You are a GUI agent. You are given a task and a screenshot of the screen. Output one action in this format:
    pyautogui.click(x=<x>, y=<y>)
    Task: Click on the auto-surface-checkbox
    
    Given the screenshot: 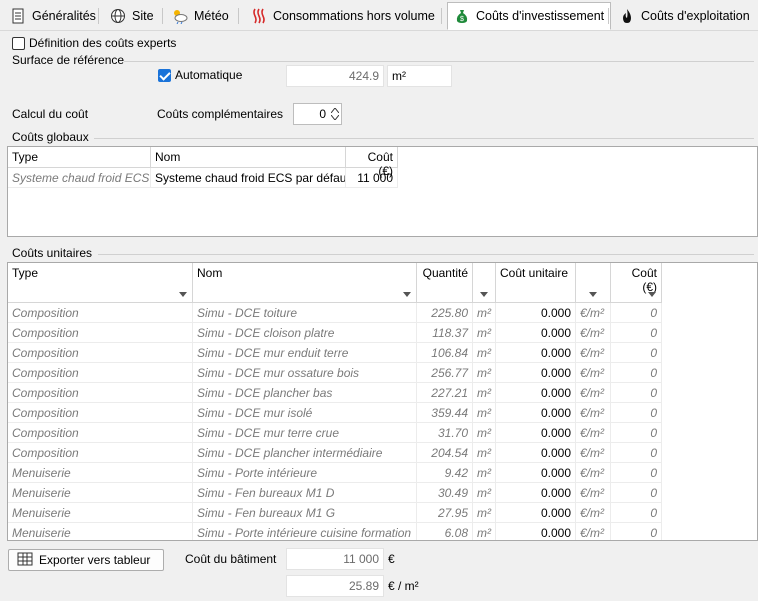 What is the action you would take?
    pyautogui.click(x=164, y=75)
    